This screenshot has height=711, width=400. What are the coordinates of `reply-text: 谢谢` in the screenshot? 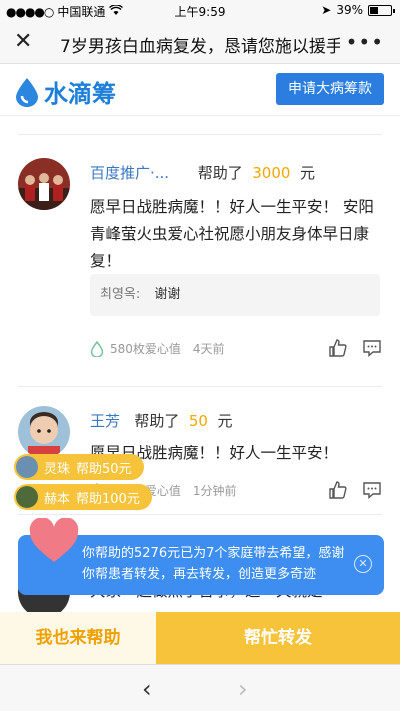 It's located at (167, 294).